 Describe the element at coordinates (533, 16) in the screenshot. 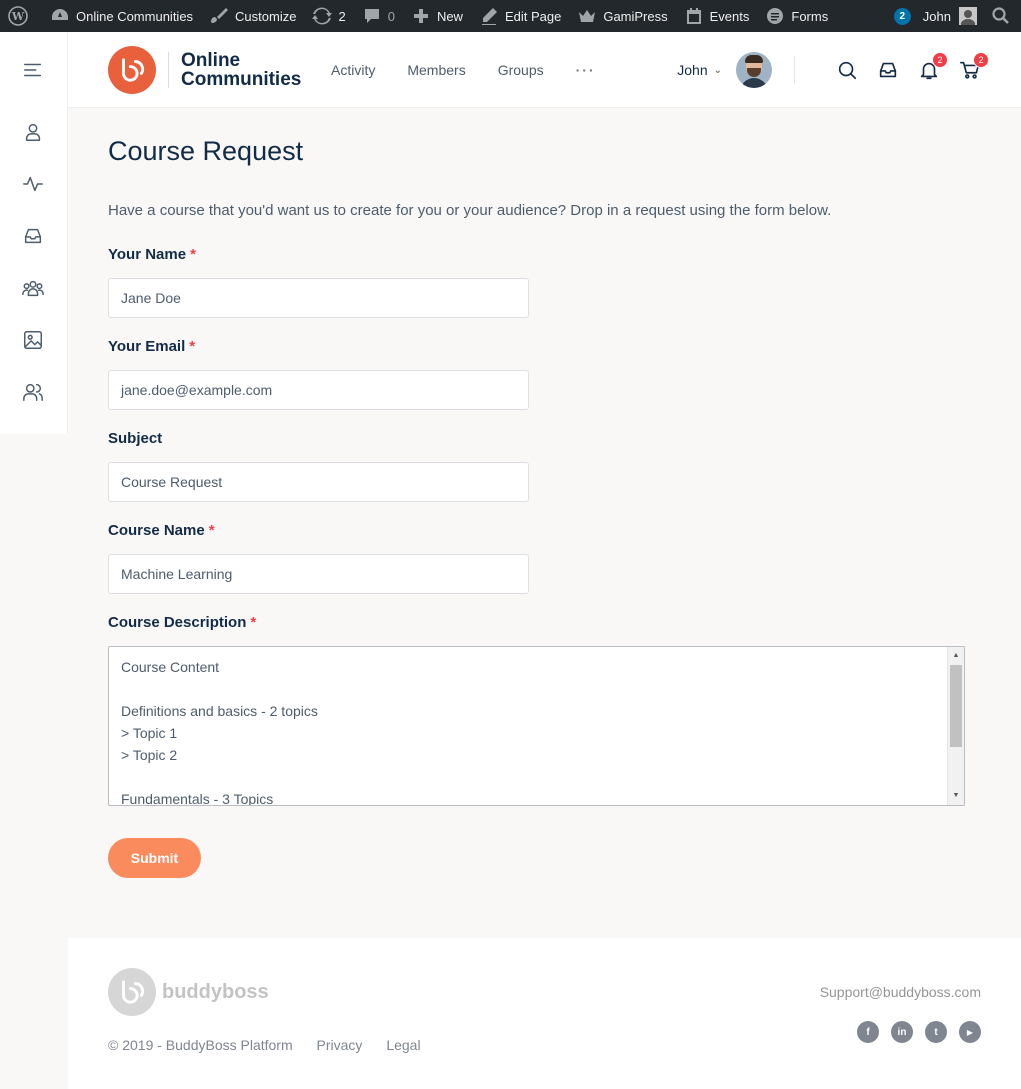

I see `edit-page-label: Edit Page` at that location.